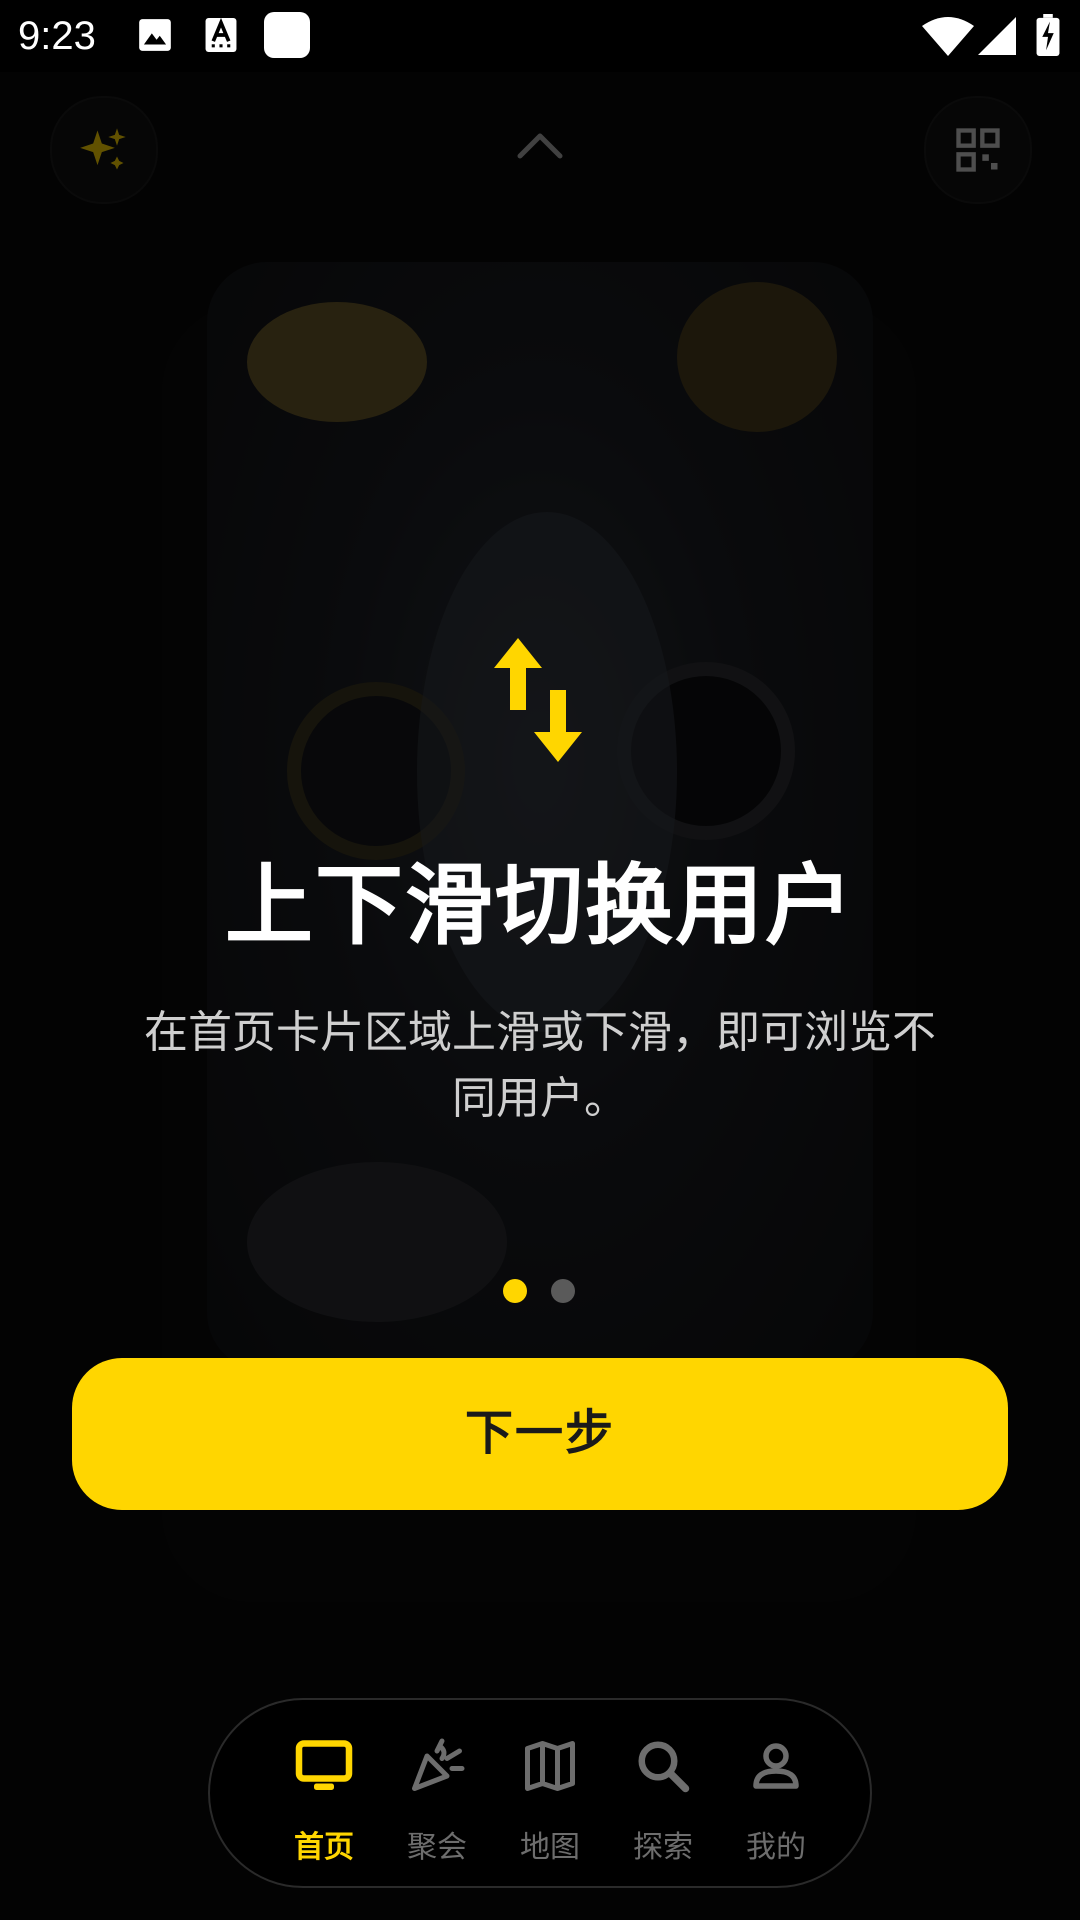 This screenshot has width=1080, height=1920. I want to click on tab-label: 首页, so click(324, 1847).